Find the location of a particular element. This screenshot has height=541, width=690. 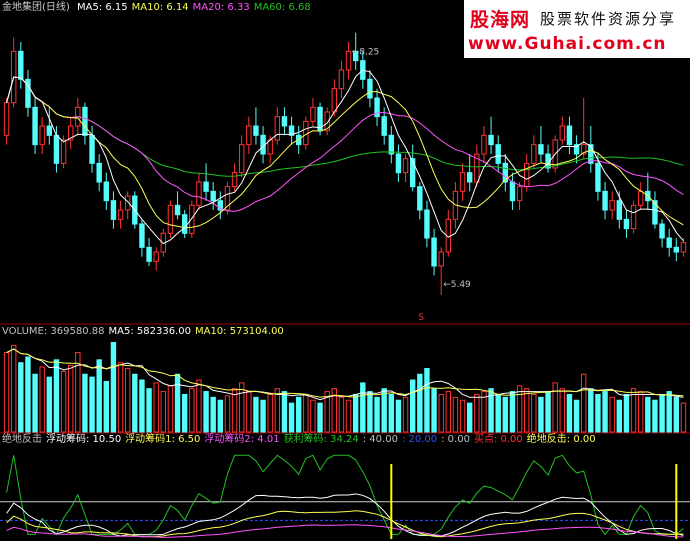

indicator-label-3: 浮动筹码2: 4.01 is located at coordinates (242, 439).